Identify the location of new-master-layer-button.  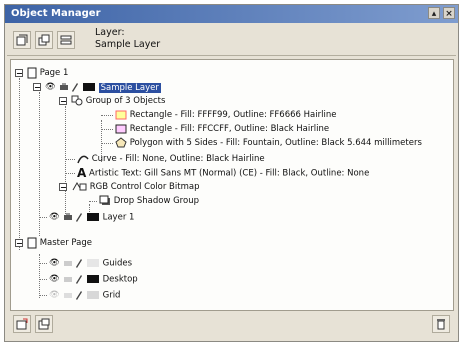
(44, 324).